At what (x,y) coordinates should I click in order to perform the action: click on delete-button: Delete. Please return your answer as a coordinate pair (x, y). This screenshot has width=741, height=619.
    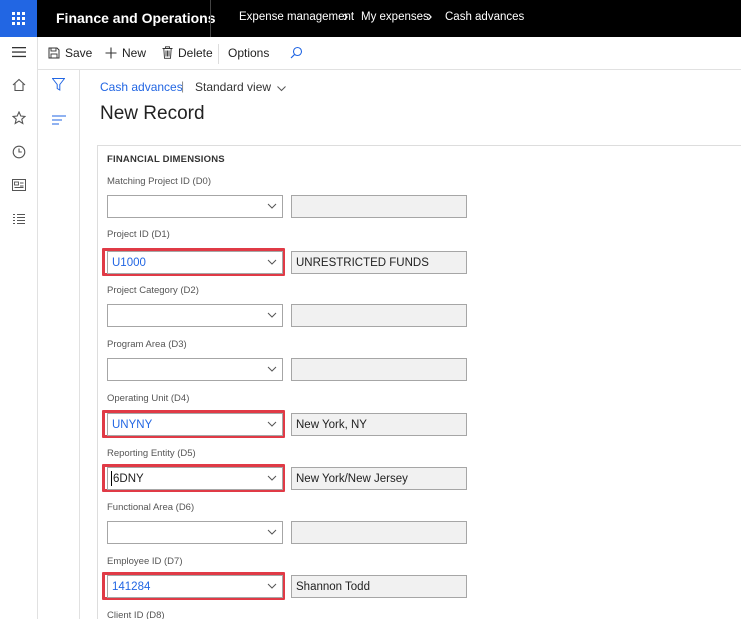
    Looking at the image, I should click on (187, 53).